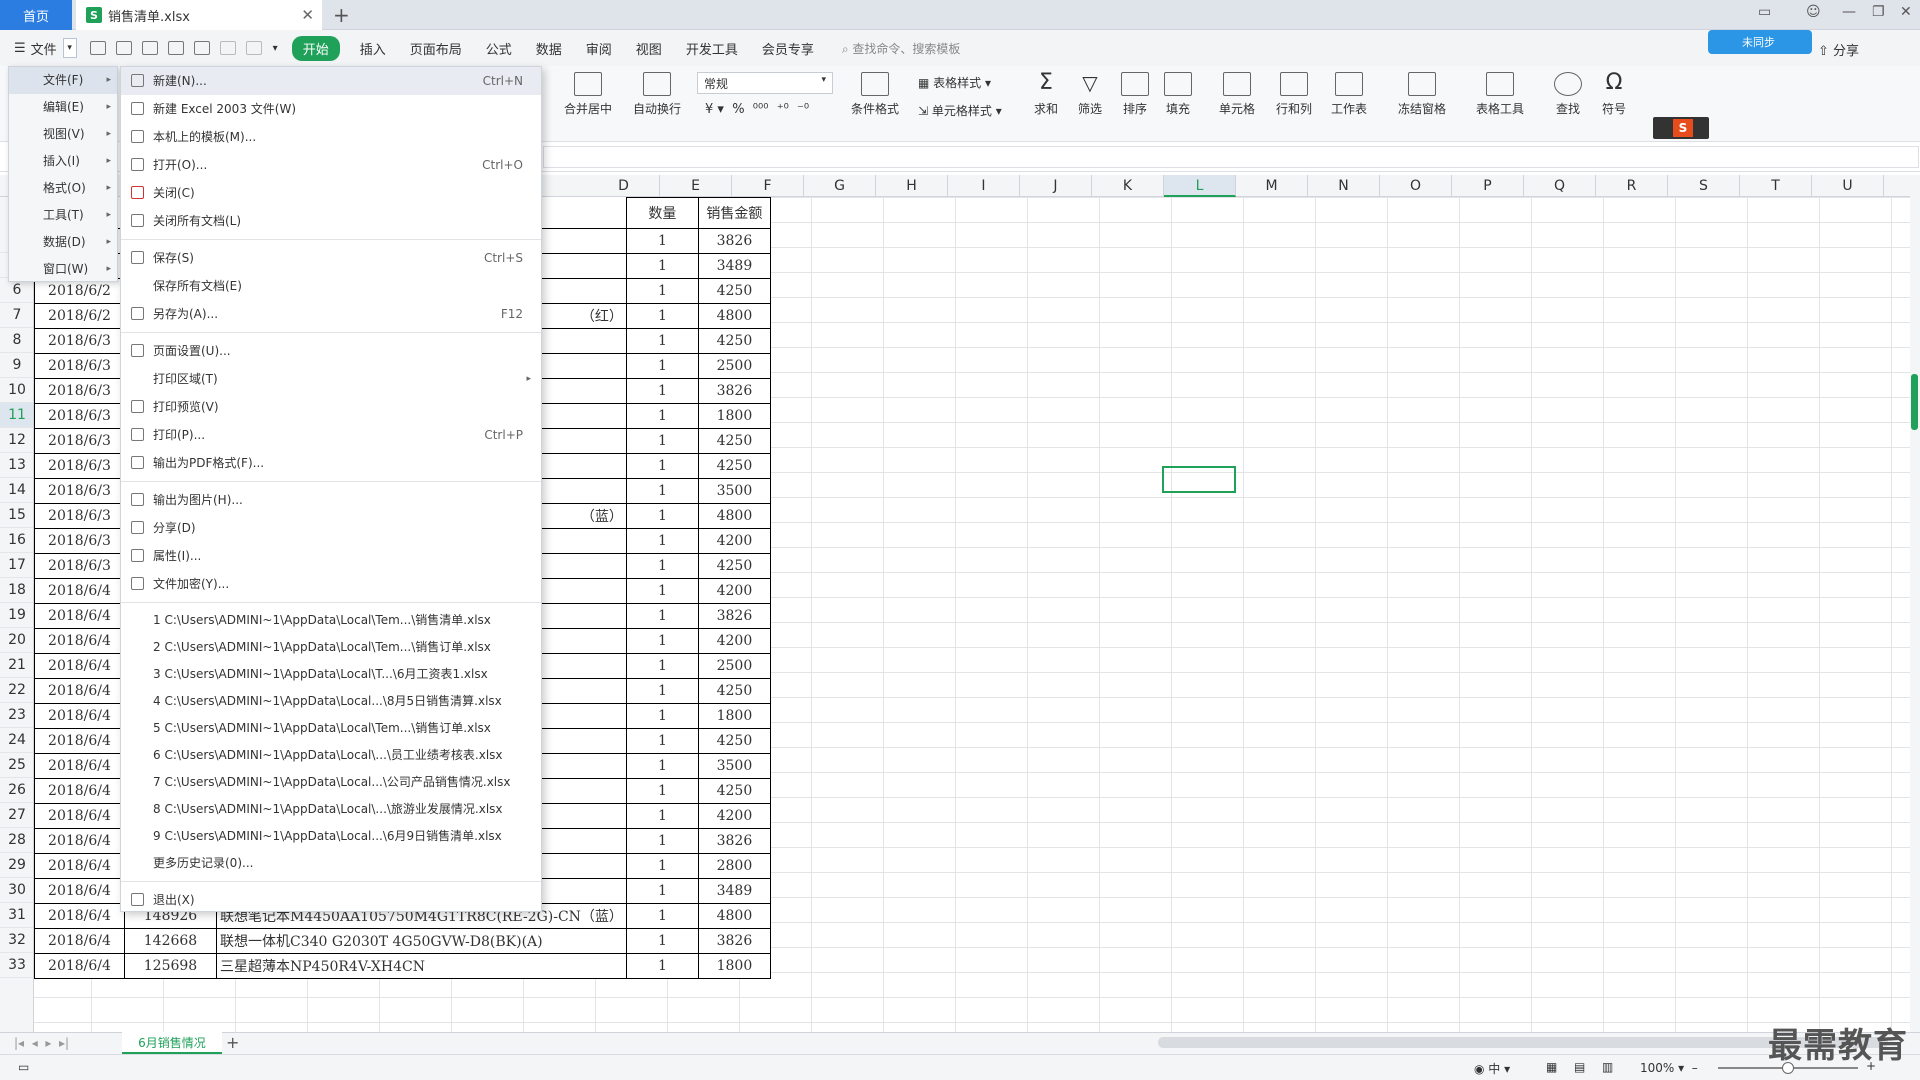 This screenshot has height=1080, width=1920. What do you see at coordinates (1681, 128) in the screenshot?
I see `ime-toolbar: S` at bounding box center [1681, 128].